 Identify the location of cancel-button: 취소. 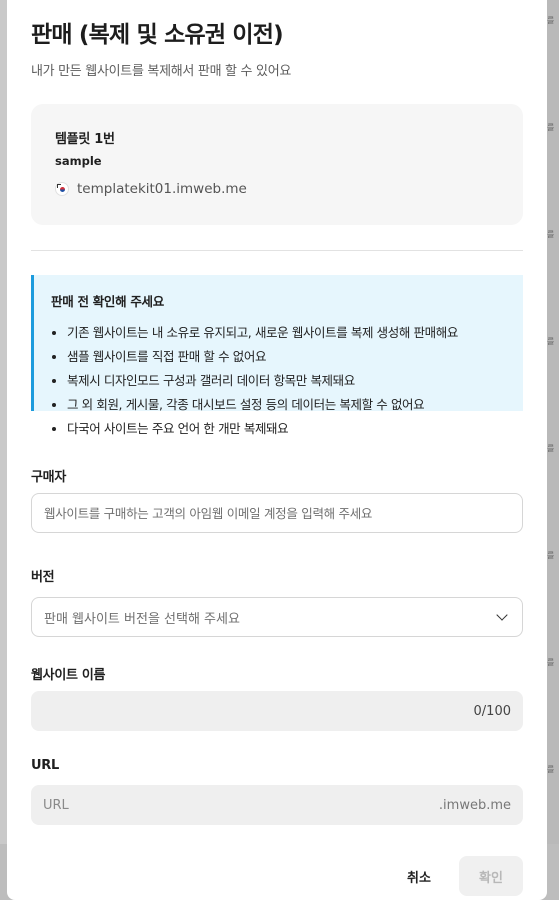
(419, 876).